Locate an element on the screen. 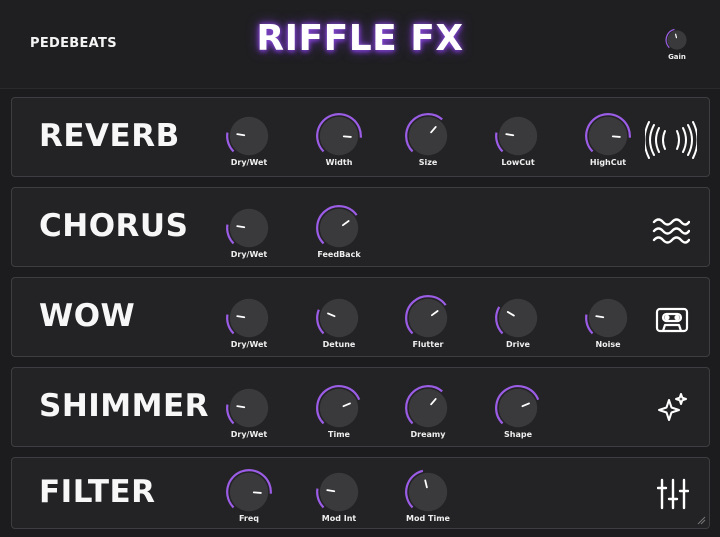  panel-title-chorus: CHORUS is located at coordinates (114, 226).